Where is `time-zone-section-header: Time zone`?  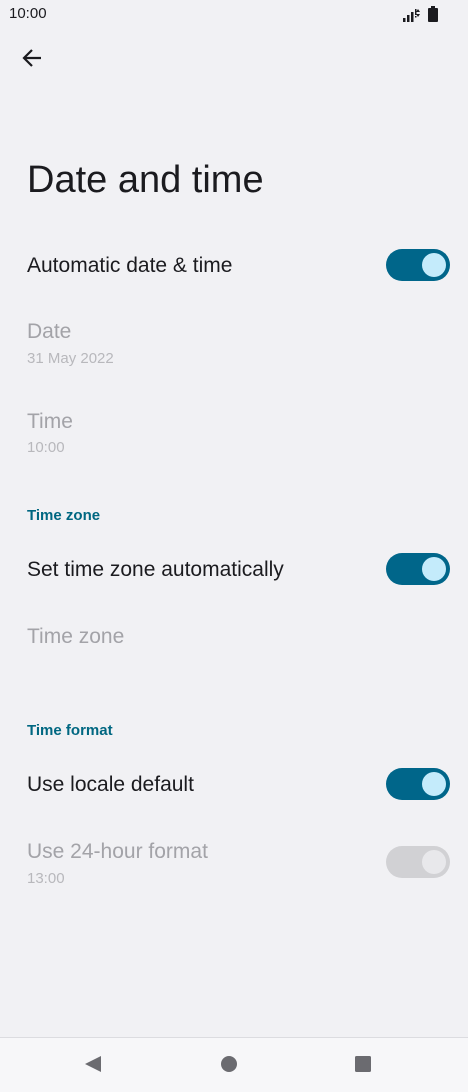 time-zone-section-header: Time zone is located at coordinates (64, 515).